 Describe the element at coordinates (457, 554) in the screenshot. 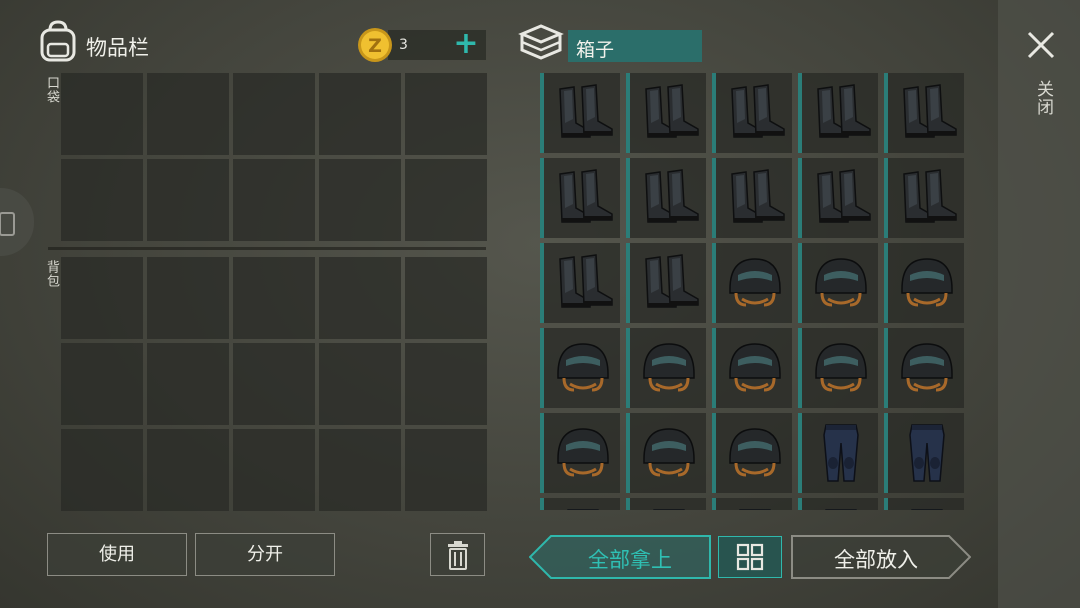

I see `trash-button` at that location.